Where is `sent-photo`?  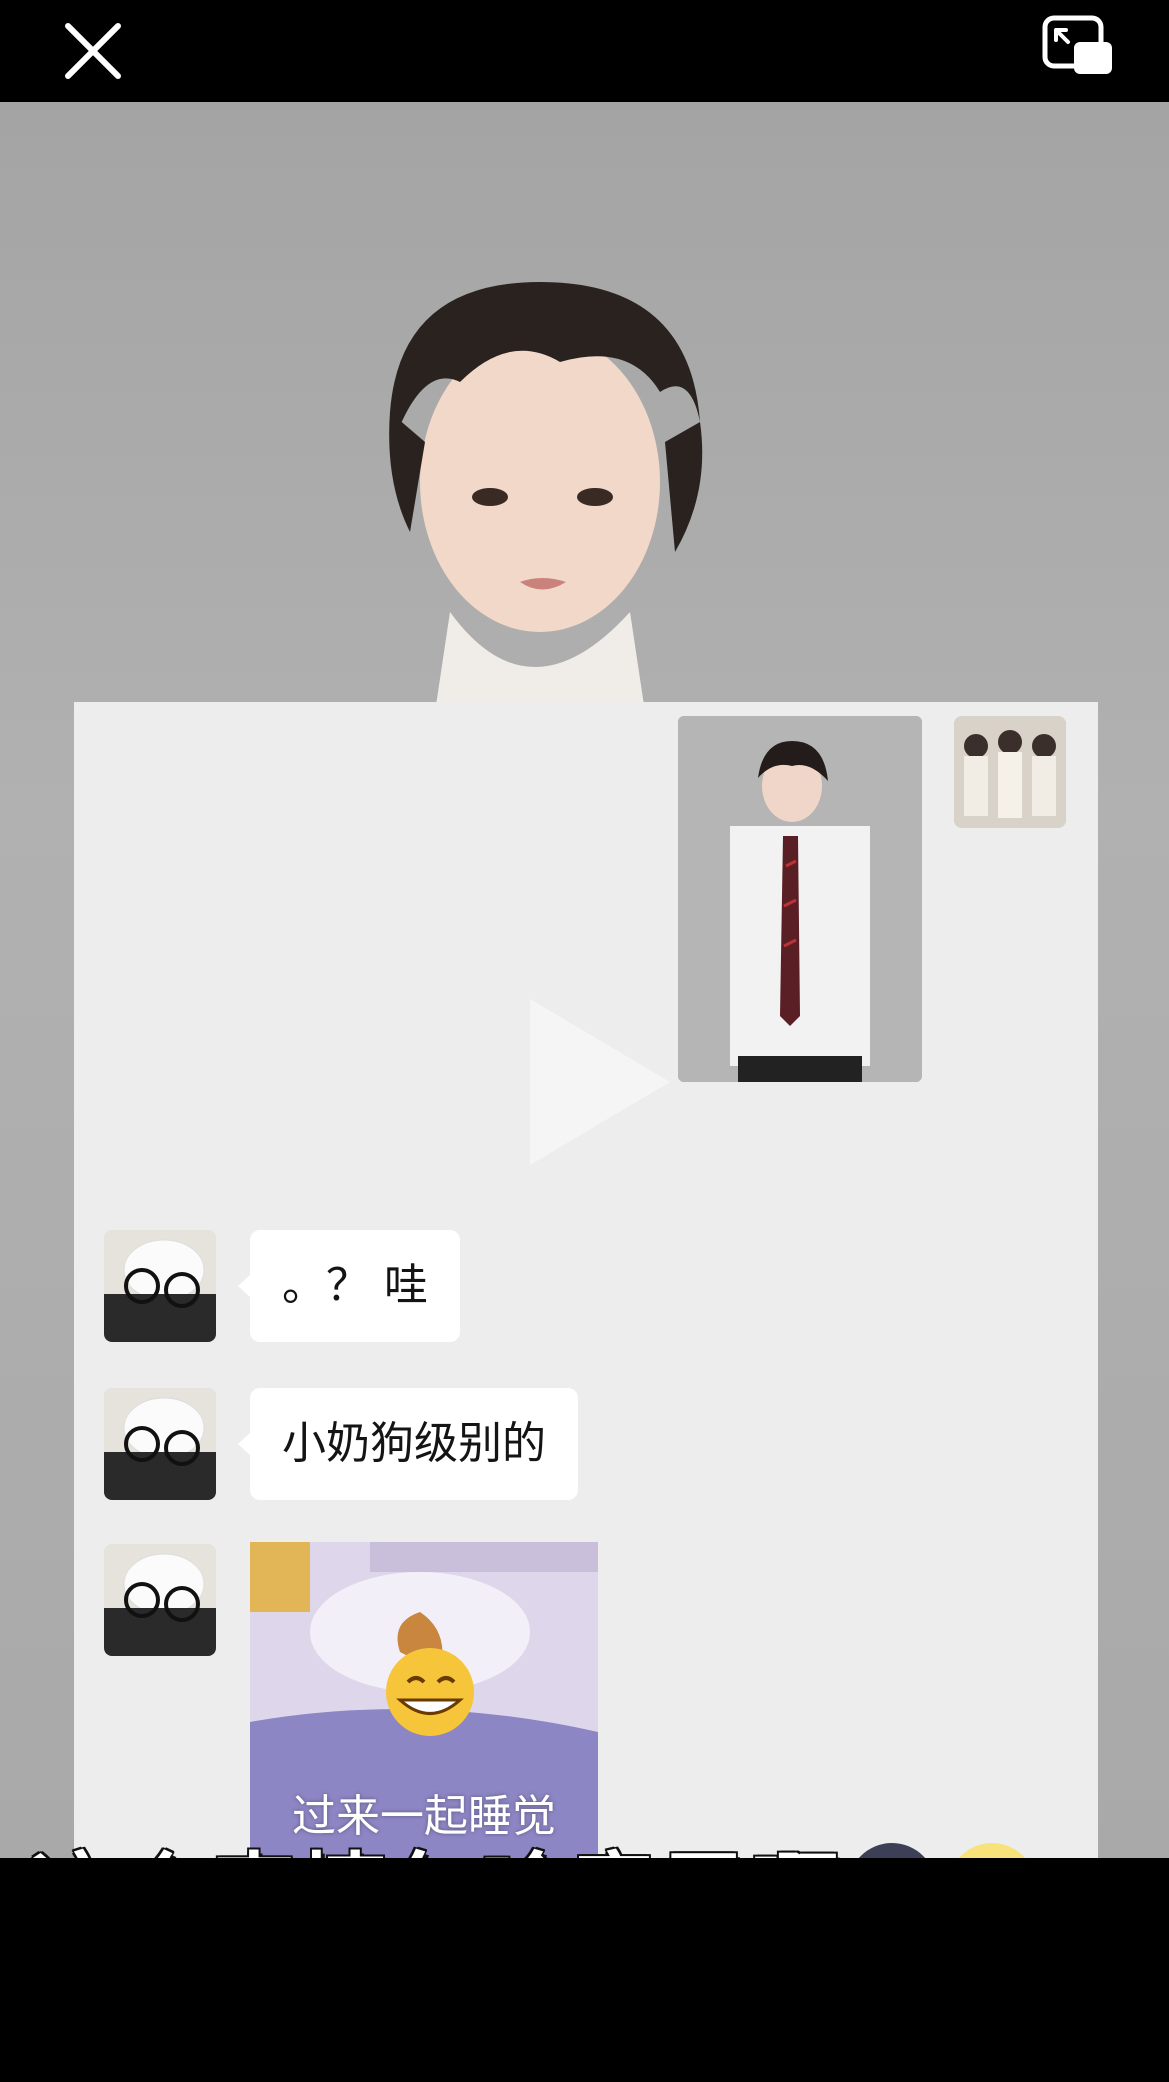
sent-photo is located at coordinates (800, 899).